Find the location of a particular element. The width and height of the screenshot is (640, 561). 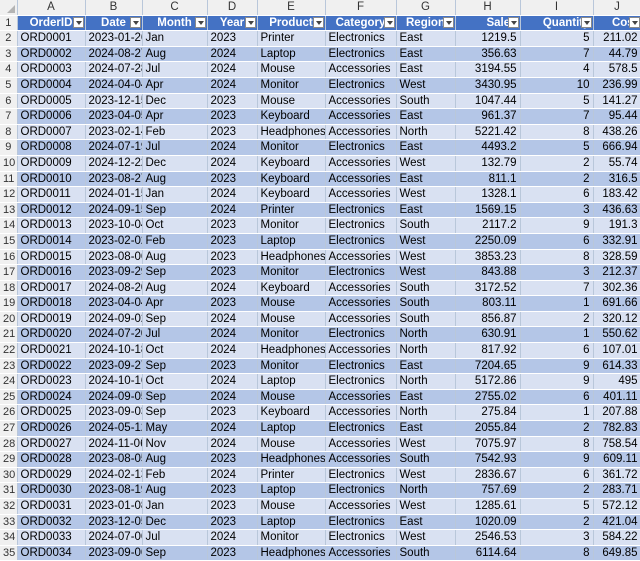

cell-sales: 961.37 is located at coordinates (488, 116).